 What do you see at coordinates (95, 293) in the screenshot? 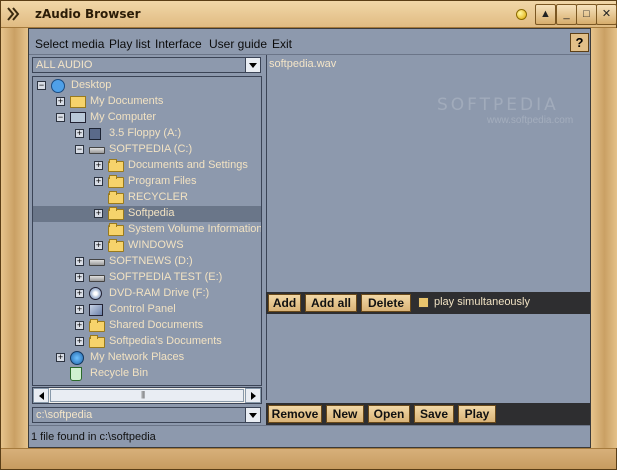
I see `dvd-icon` at bounding box center [95, 293].